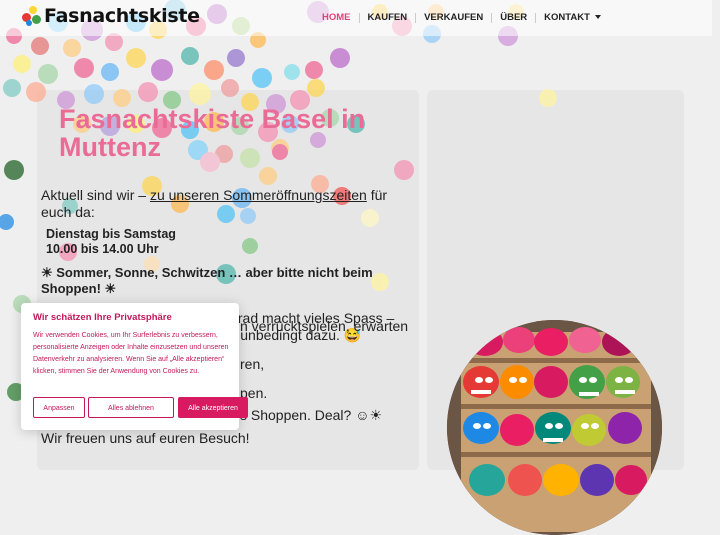 Image resolution: width=720 pixels, height=535 pixels. What do you see at coordinates (111, 234) in the screenshot?
I see `opening-days: Dienstag bis Samstag` at bounding box center [111, 234].